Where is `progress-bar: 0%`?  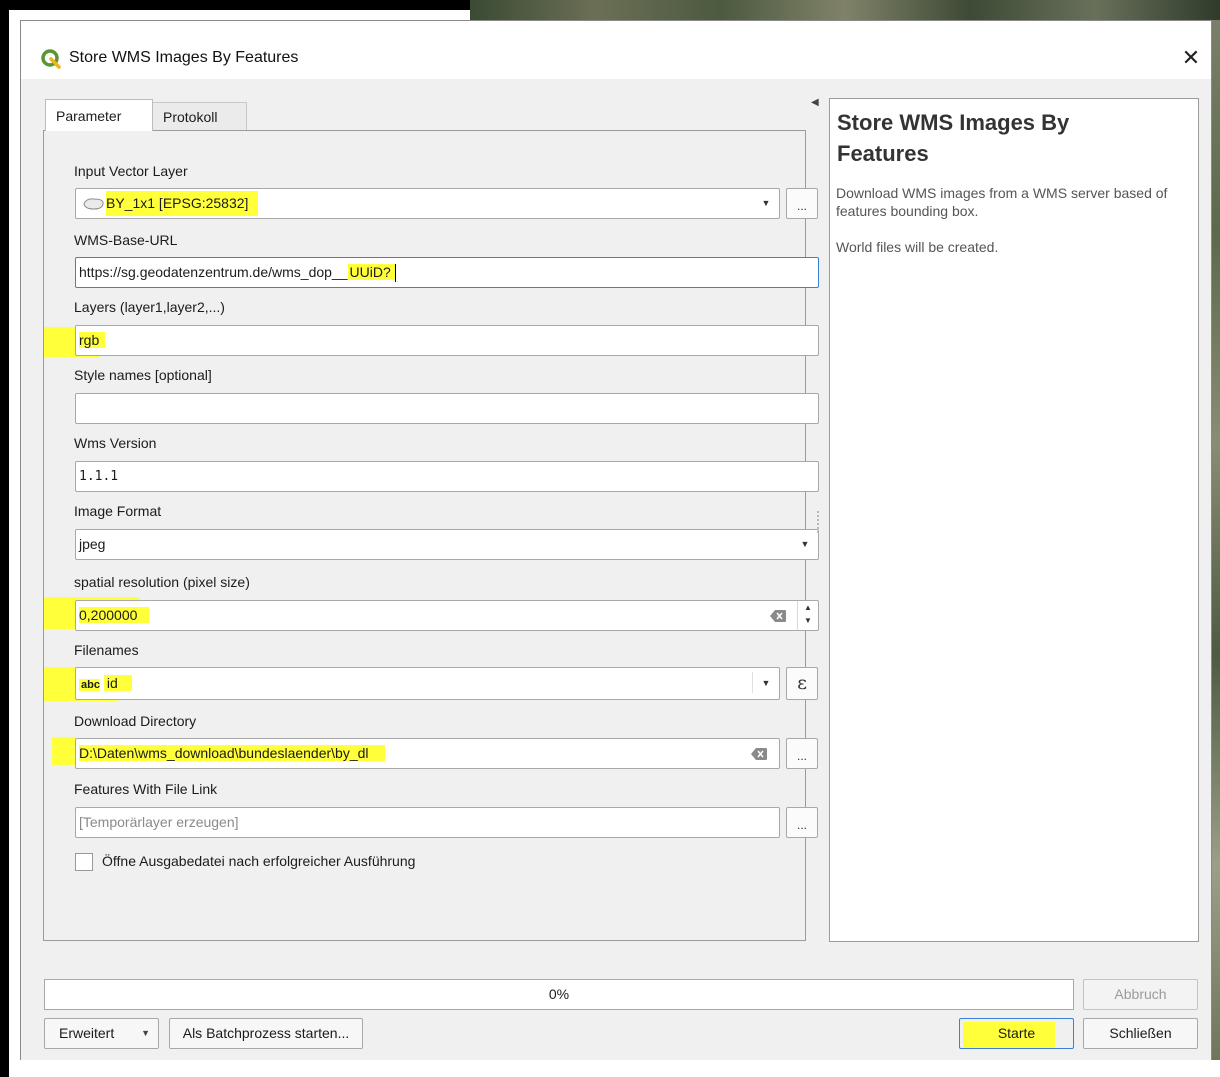
progress-bar: 0% is located at coordinates (559, 994).